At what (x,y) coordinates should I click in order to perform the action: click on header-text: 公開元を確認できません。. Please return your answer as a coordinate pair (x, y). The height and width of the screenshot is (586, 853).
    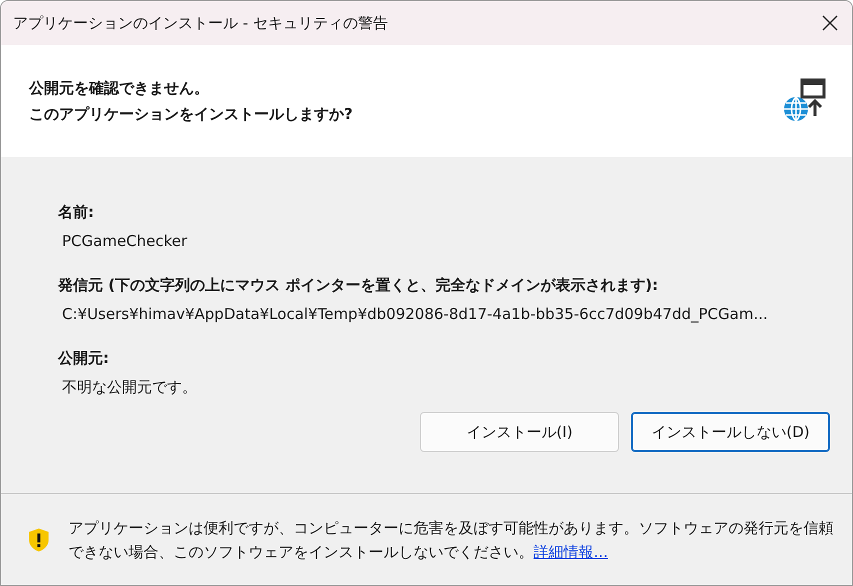
    Looking at the image, I should click on (119, 88).